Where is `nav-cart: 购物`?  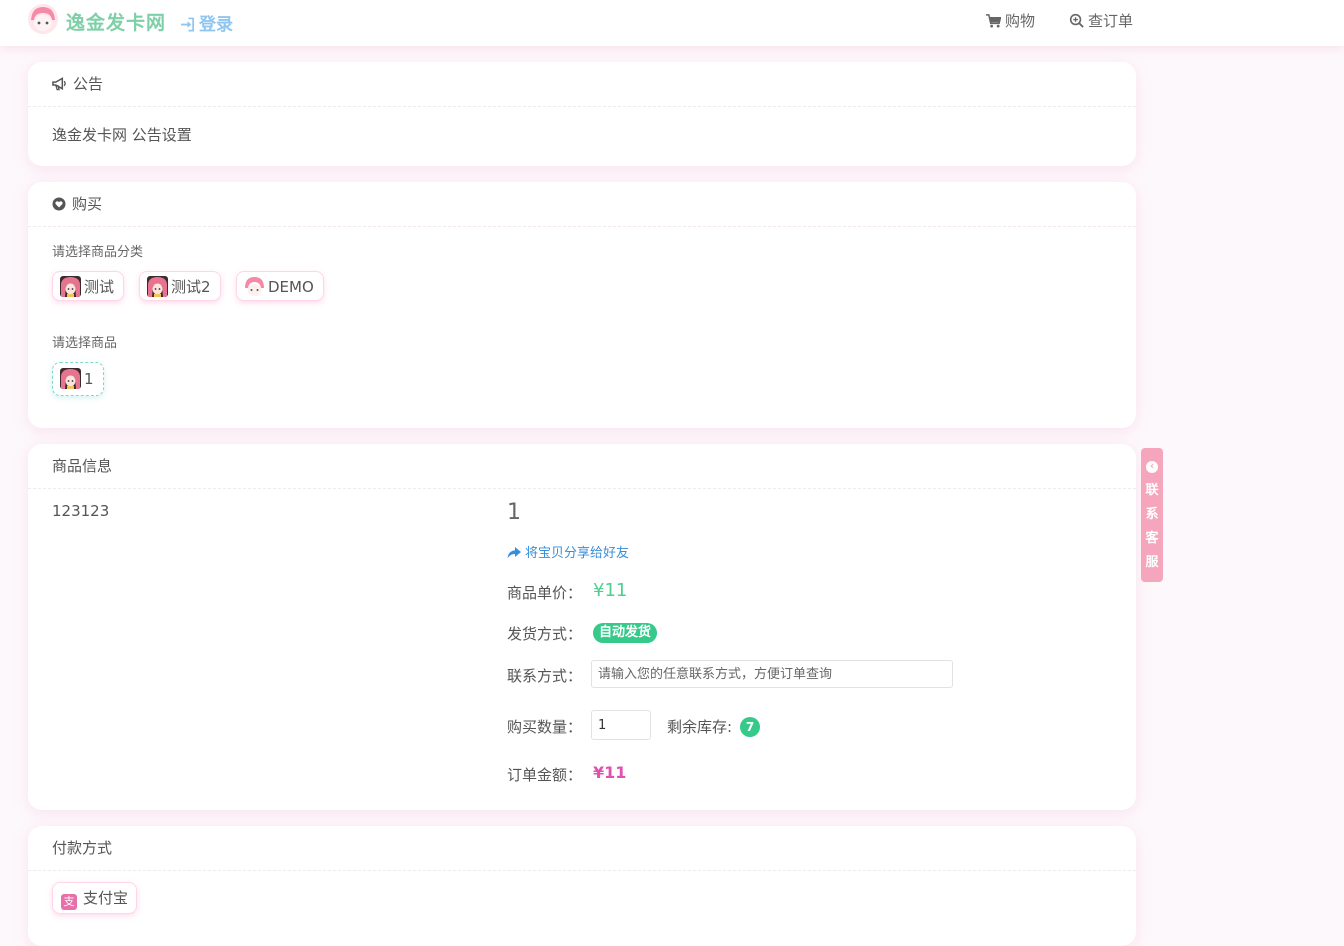
nav-cart: 购物 is located at coordinates (1010, 20).